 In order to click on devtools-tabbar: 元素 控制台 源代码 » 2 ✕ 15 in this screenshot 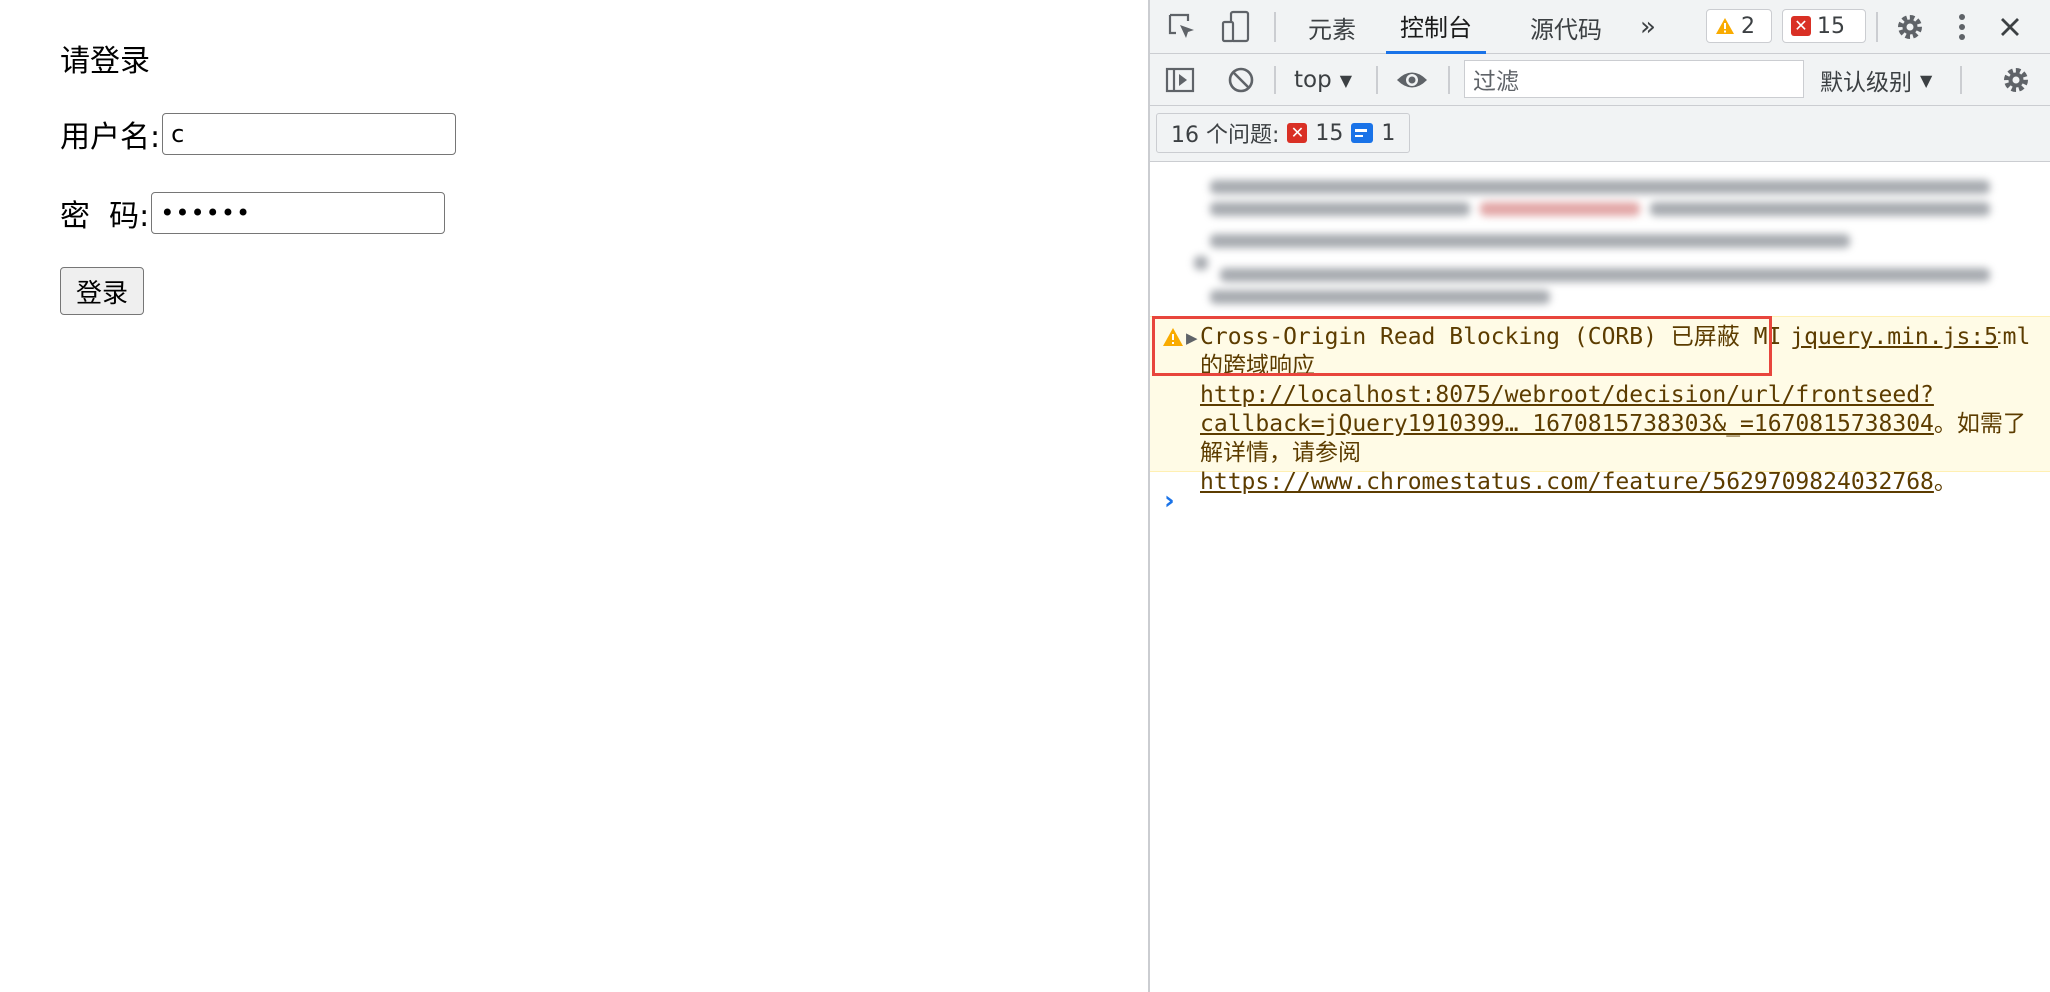, I will do `click(1600, 27)`.